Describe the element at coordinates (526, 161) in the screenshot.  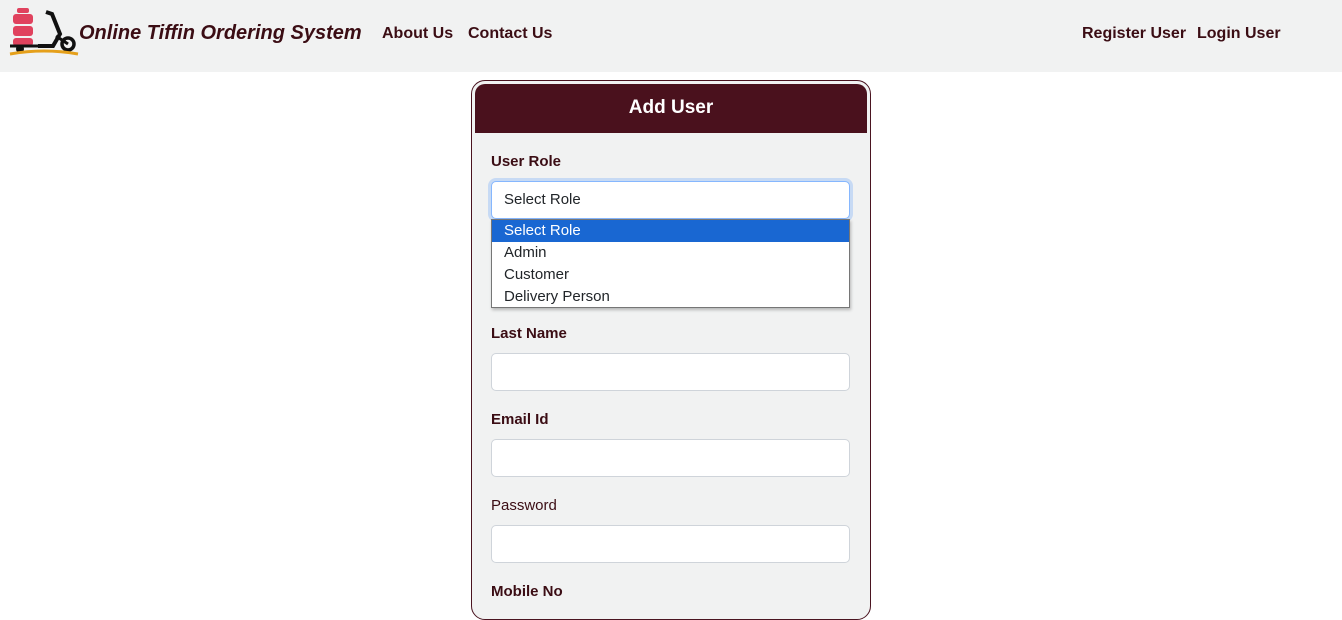
I see `user-role-label: User Role` at that location.